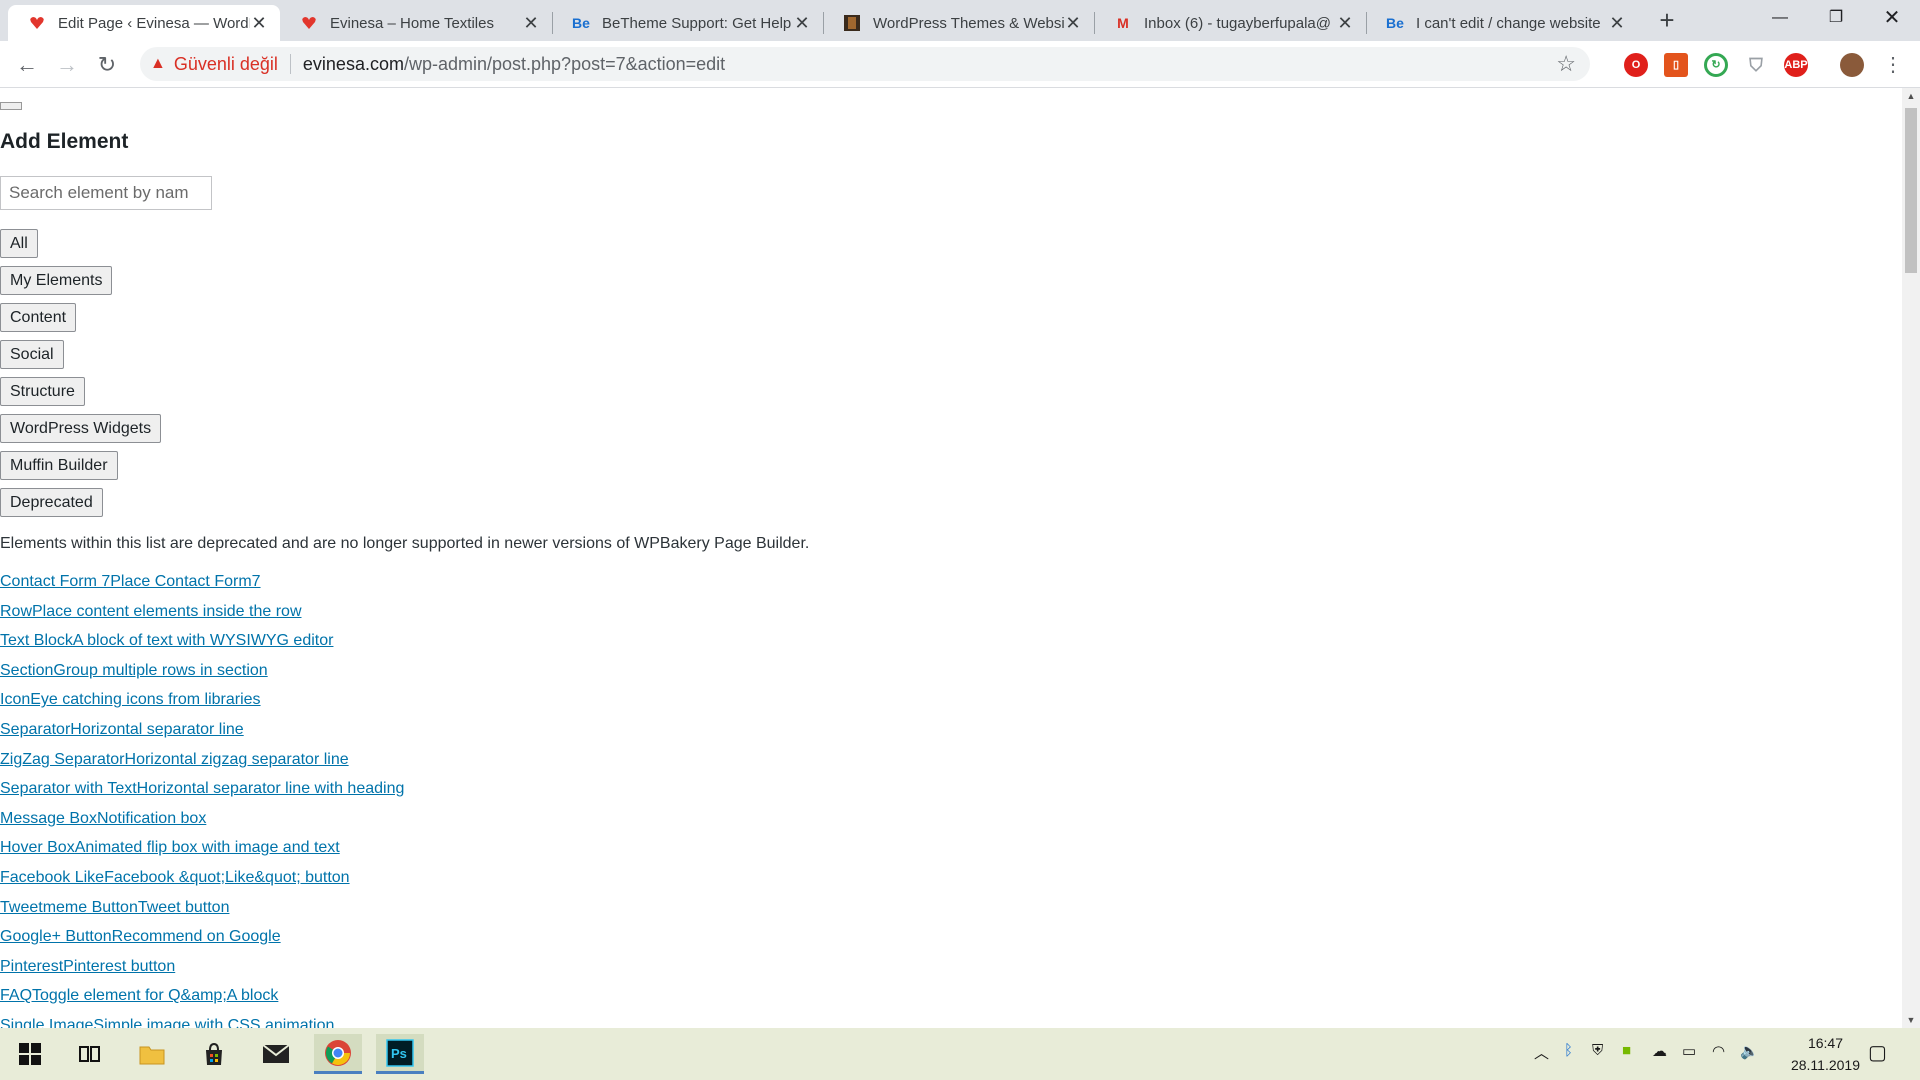 Image resolution: width=1920 pixels, height=1080 pixels. Describe the element at coordinates (1780, 18) in the screenshot. I see `minimize-icon: —` at that location.